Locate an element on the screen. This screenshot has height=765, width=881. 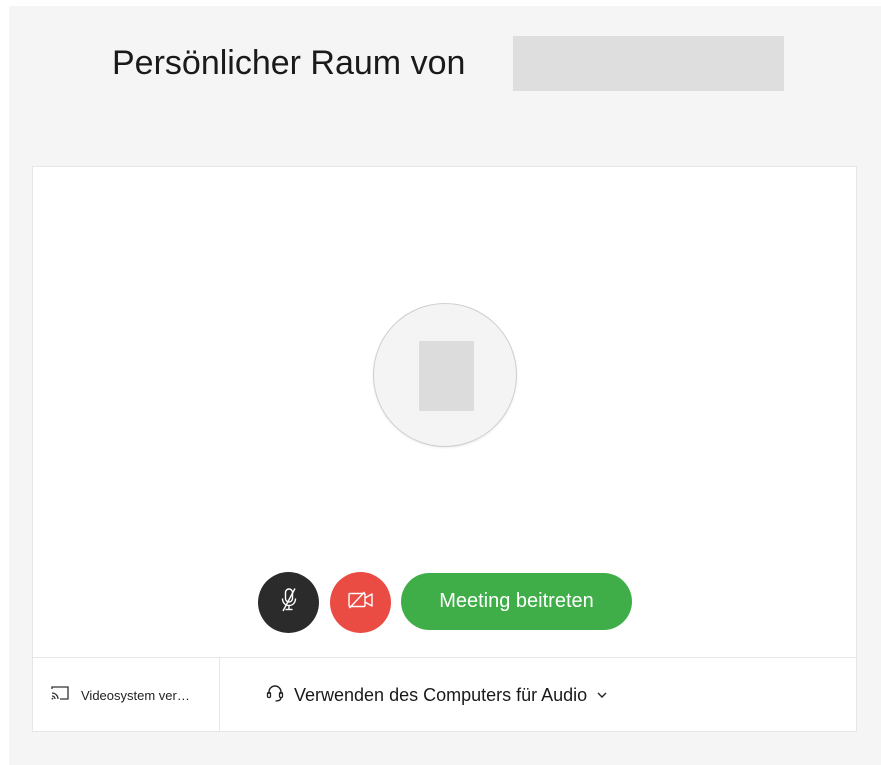
video-off-icon is located at coordinates (361, 602).